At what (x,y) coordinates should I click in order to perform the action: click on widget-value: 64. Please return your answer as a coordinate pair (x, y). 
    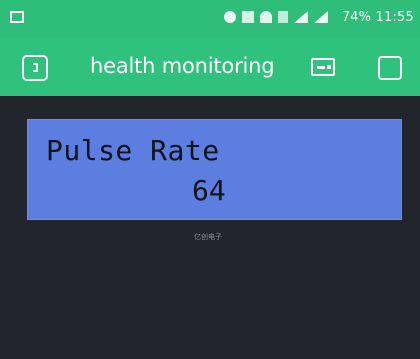
    Looking at the image, I should click on (209, 190).